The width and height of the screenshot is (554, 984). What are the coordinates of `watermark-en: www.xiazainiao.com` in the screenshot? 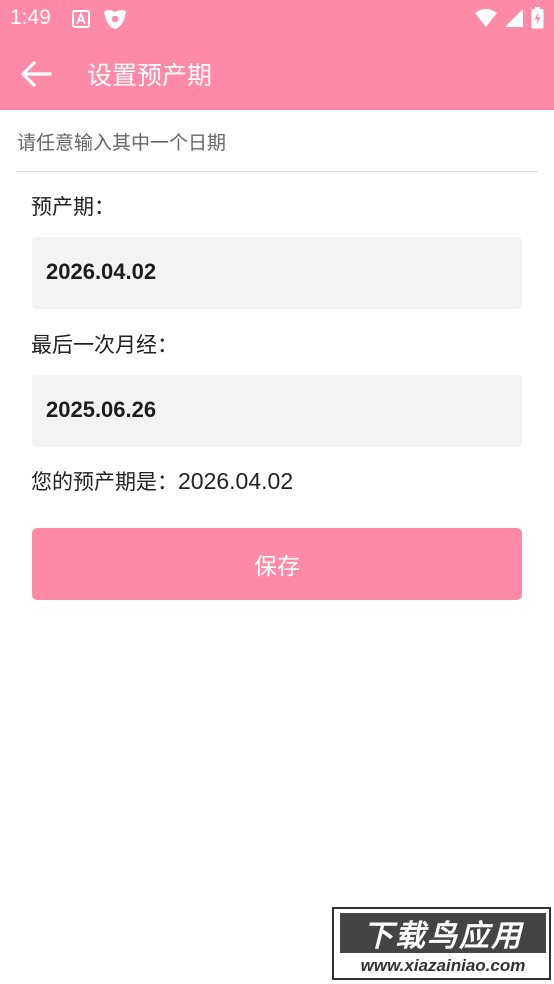 It's located at (443, 965).